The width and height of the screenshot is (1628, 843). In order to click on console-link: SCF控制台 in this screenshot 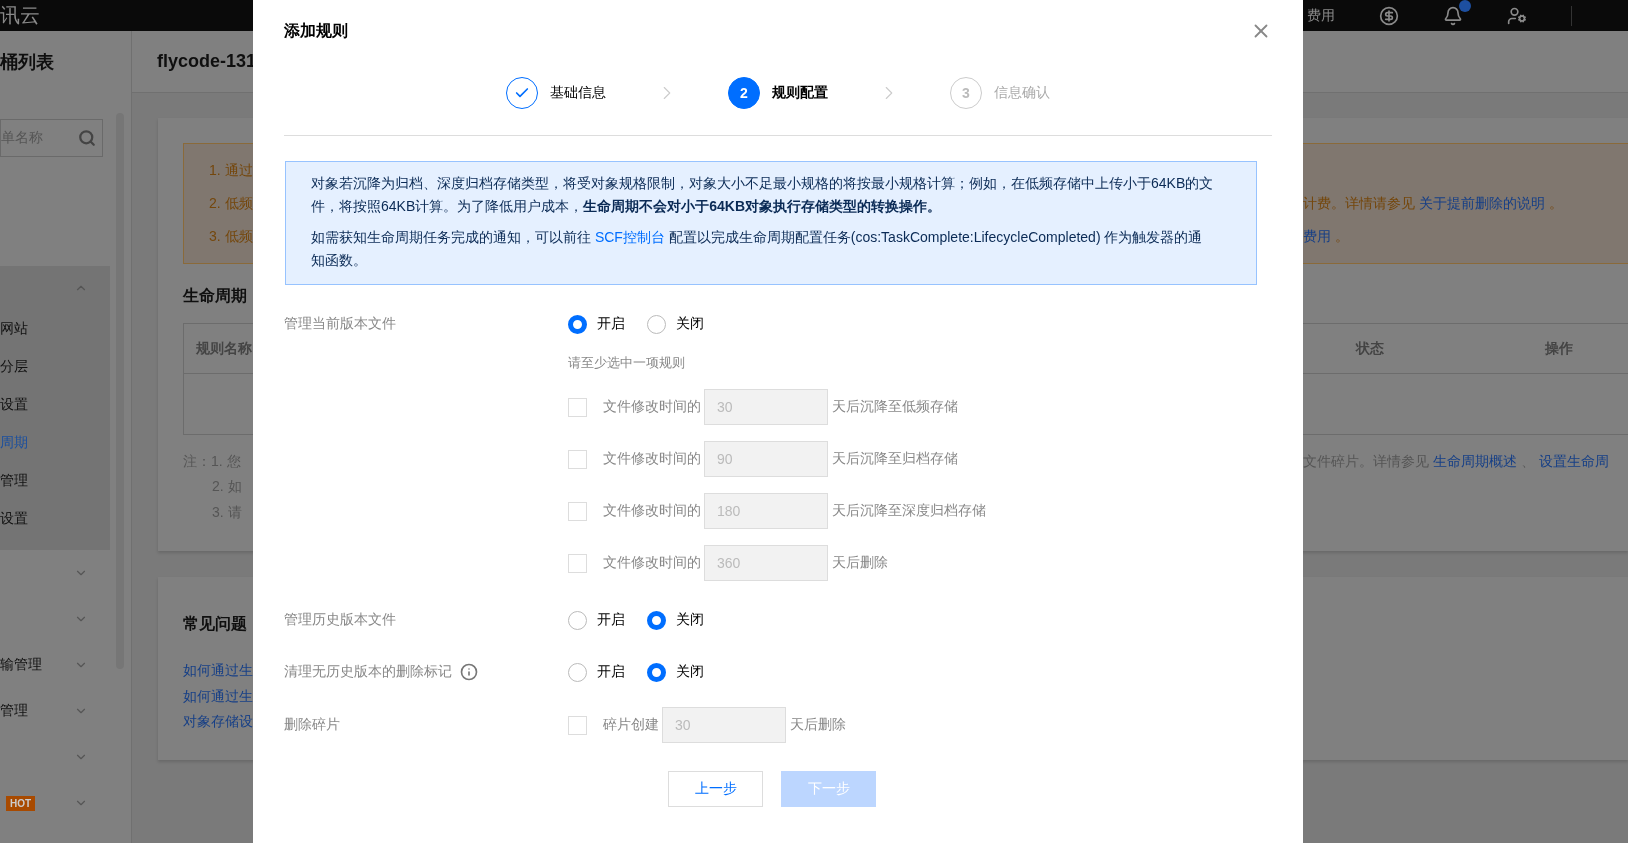, I will do `click(629, 237)`.